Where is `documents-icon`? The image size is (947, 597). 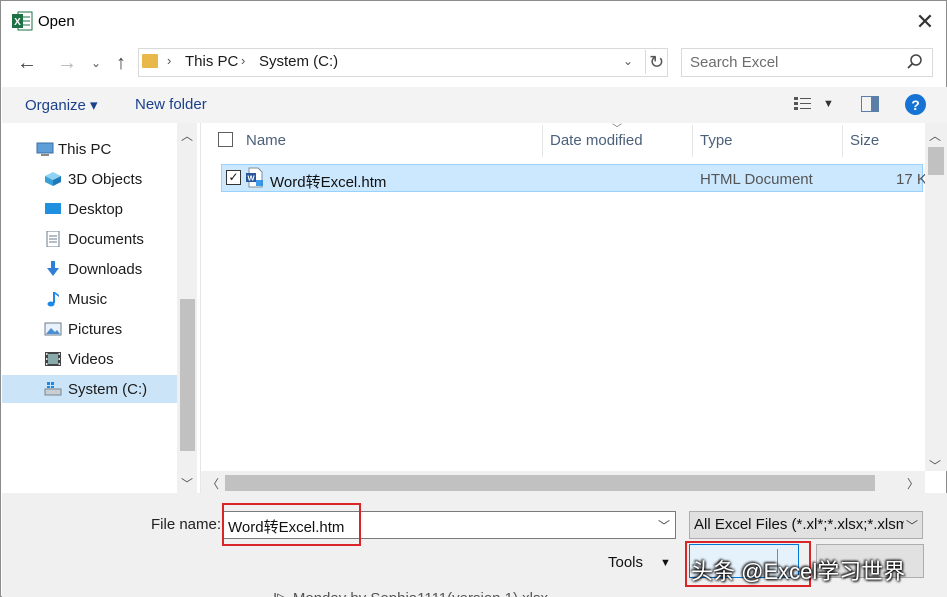 documents-icon is located at coordinates (53, 239).